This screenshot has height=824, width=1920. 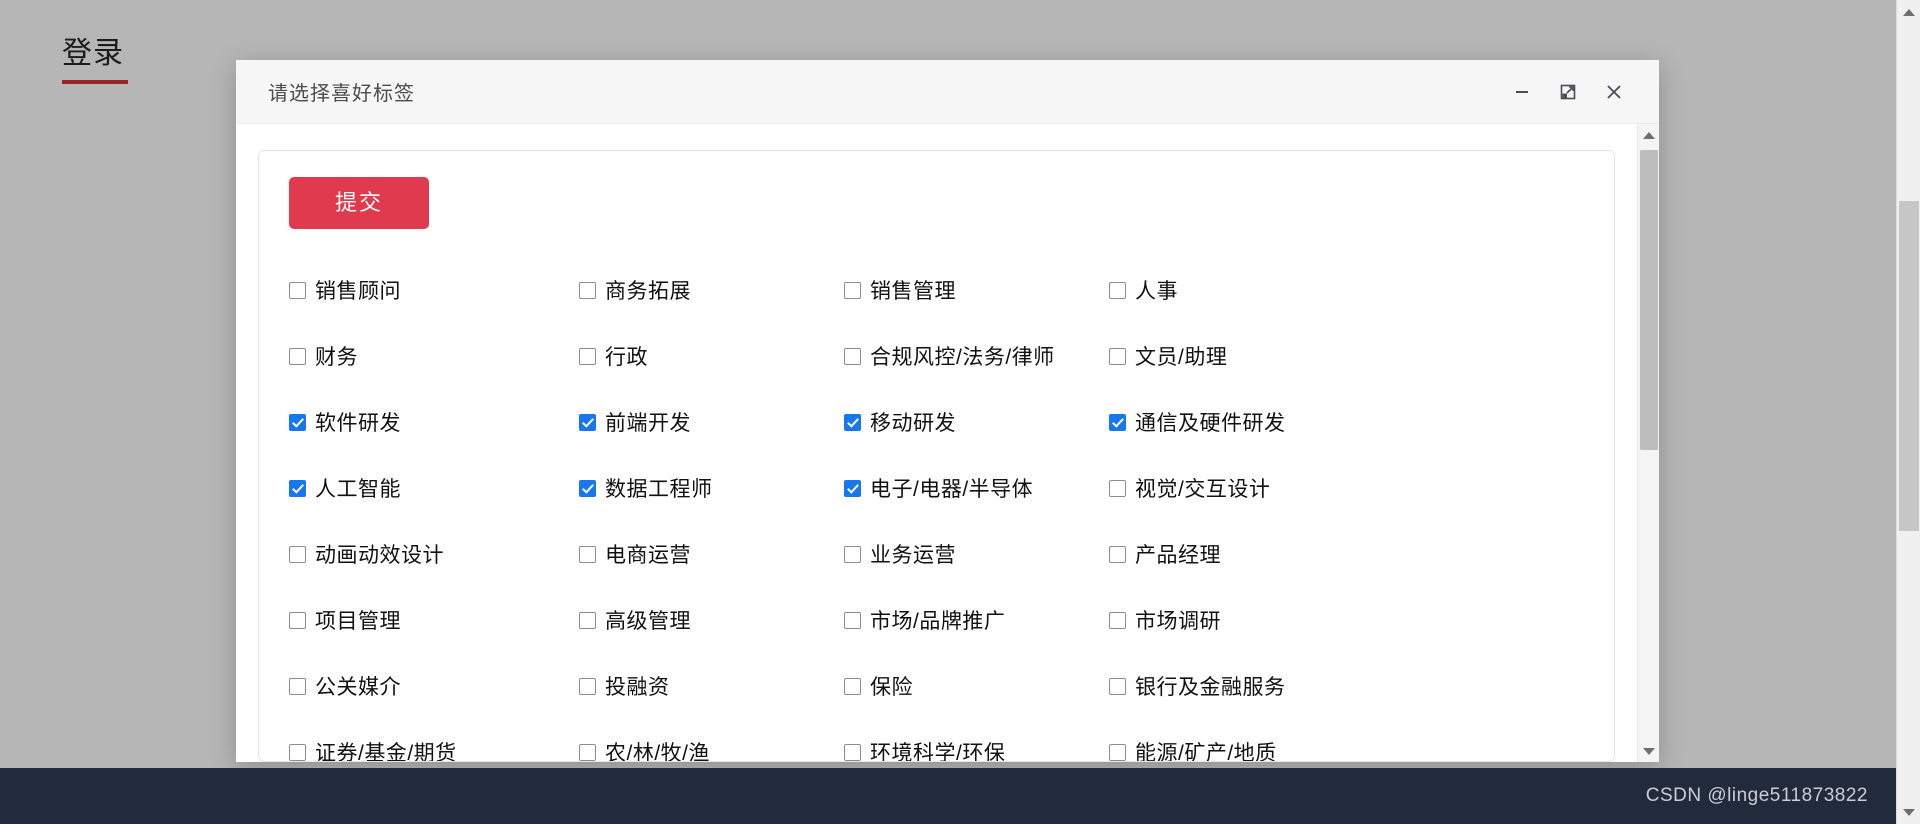 What do you see at coordinates (386, 752) in the screenshot?
I see `tag-checkbox-label: 证券/基金/期货` at bounding box center [386, 752].